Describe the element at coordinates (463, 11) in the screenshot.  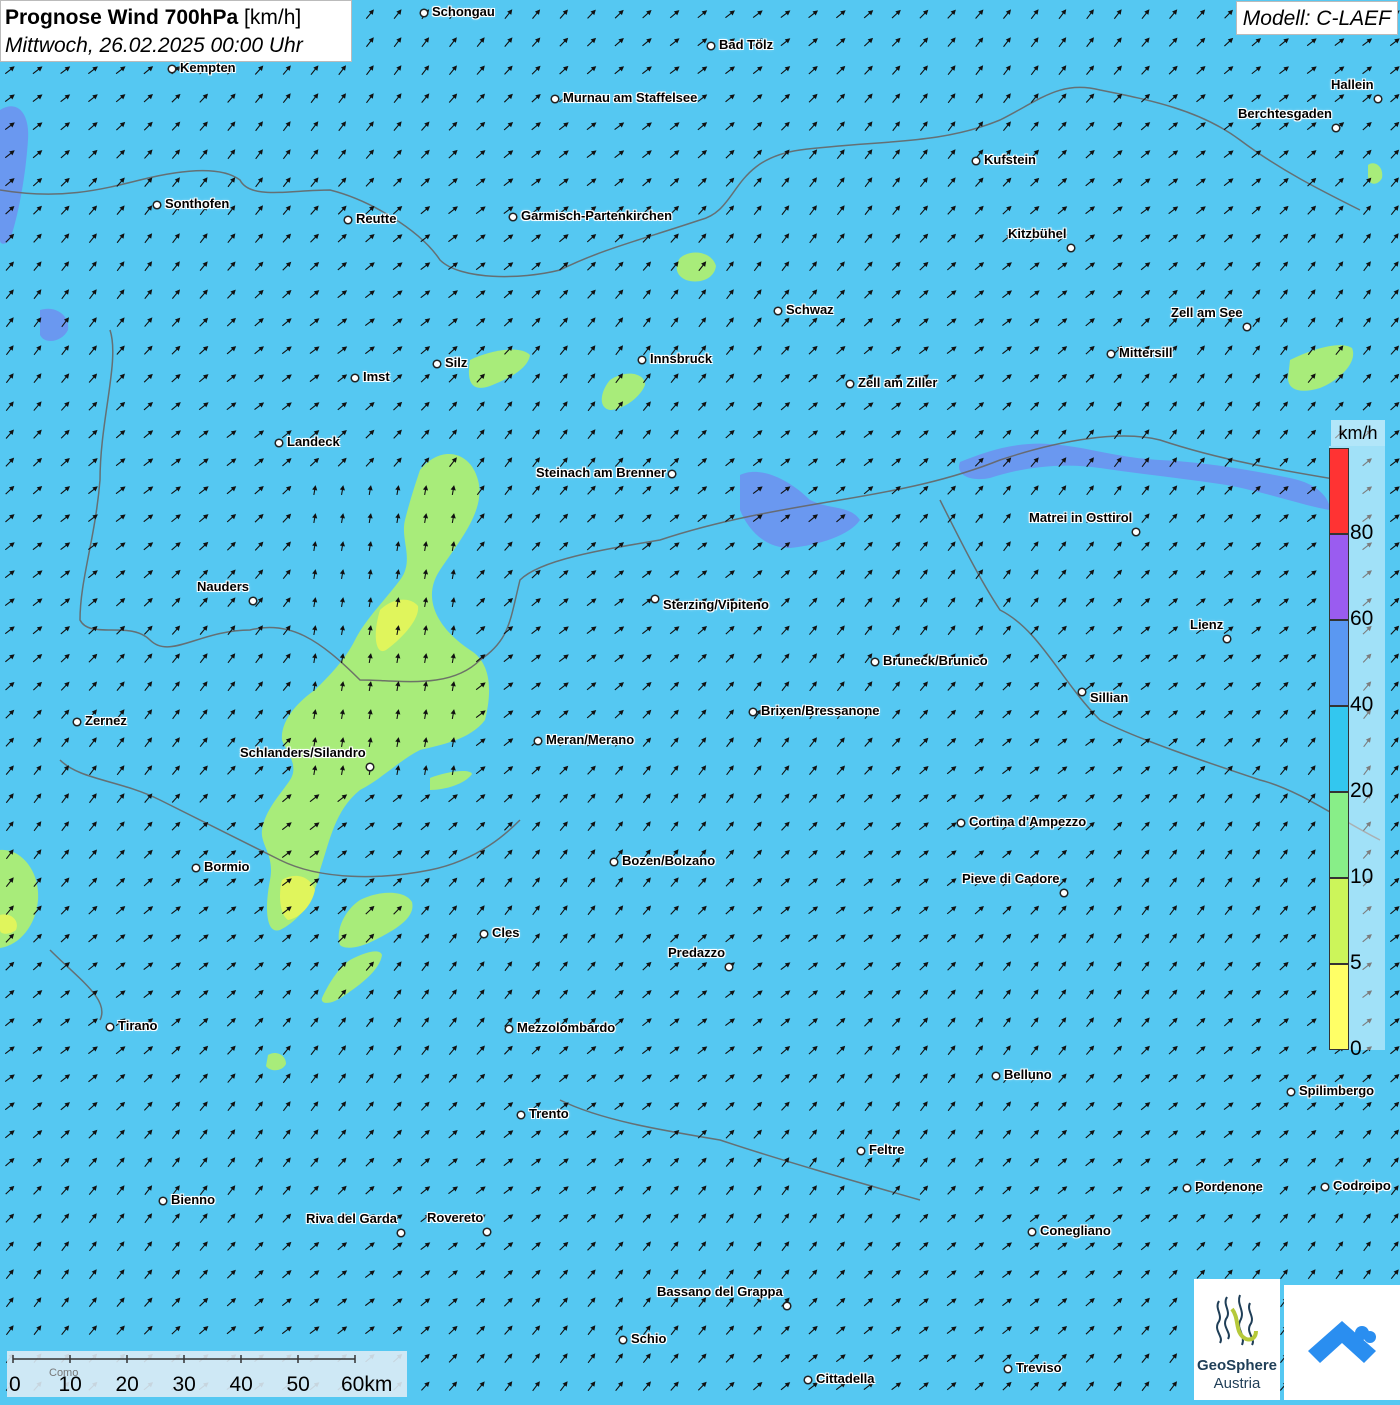
I see `city-label: Schongau` at that location.